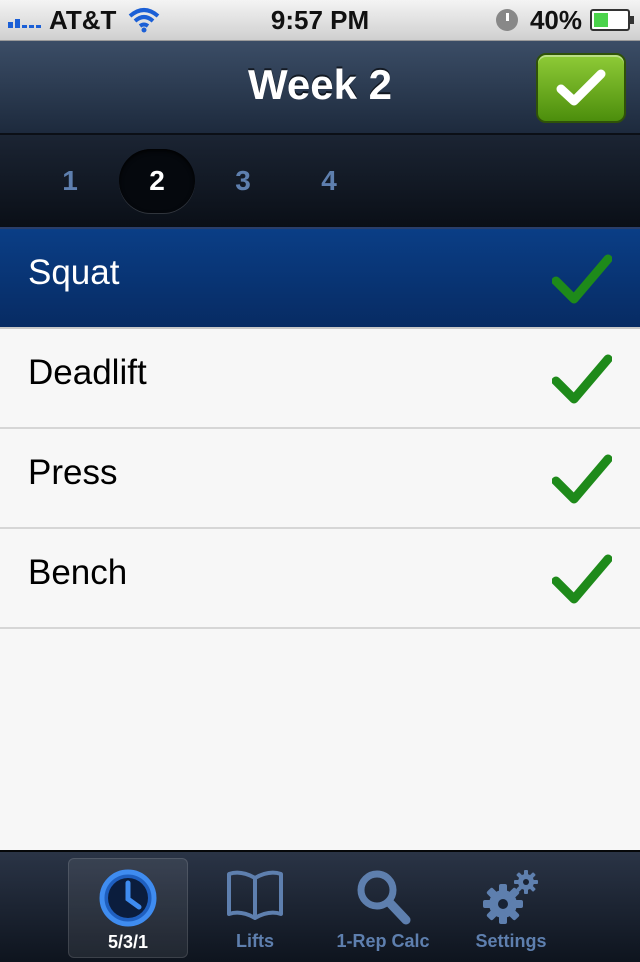 This screenshot has height=962, width=640. I want to click on status-right: 40%, so click(564, 19).